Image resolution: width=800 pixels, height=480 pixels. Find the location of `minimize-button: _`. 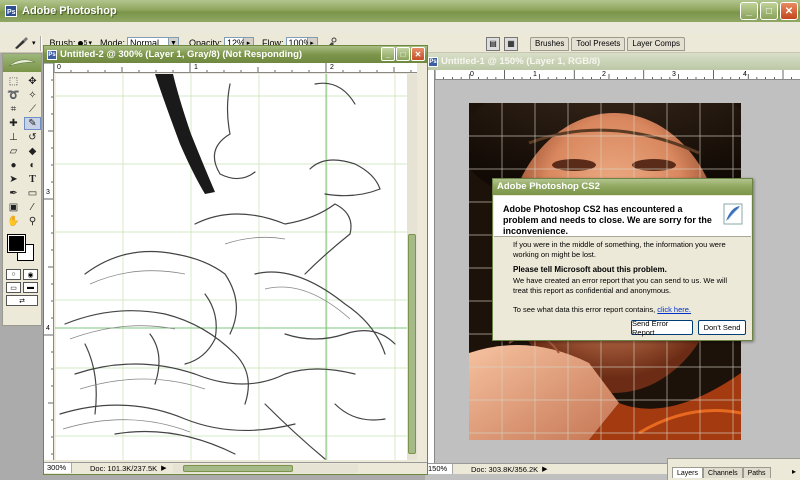

minimize-button: _ is located at coordinates (749, 11).